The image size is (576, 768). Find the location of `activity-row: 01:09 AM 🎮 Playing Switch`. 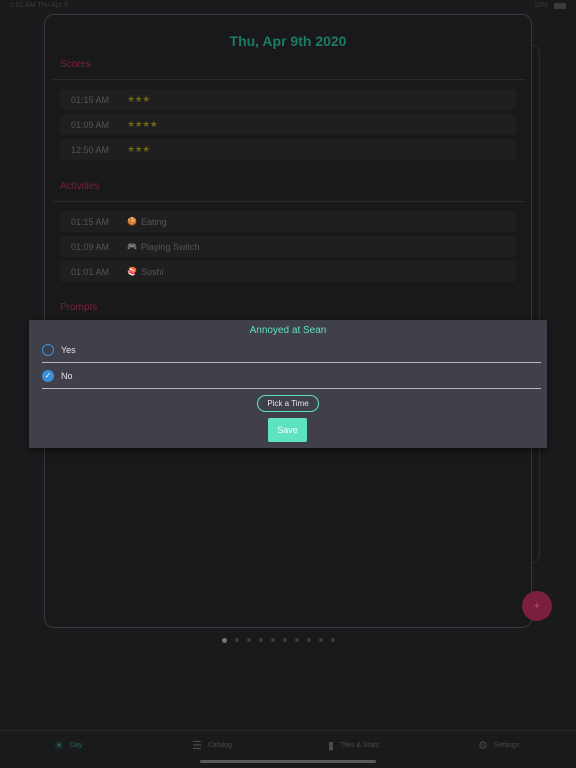

activity-row: 01:09 AM 🎮 Playing Switch is located at coordinates (288, 246).